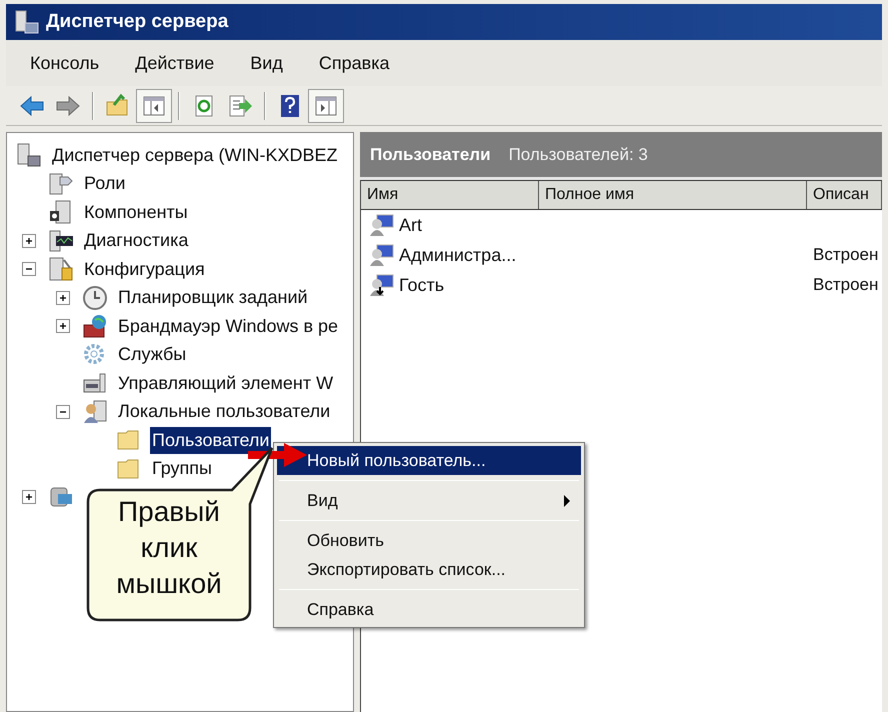 The image size is (888, 712). What do you see at coordinates (95, 326) in the screenshot?
I see `firewall-icon` at bounding box center [95, 326].